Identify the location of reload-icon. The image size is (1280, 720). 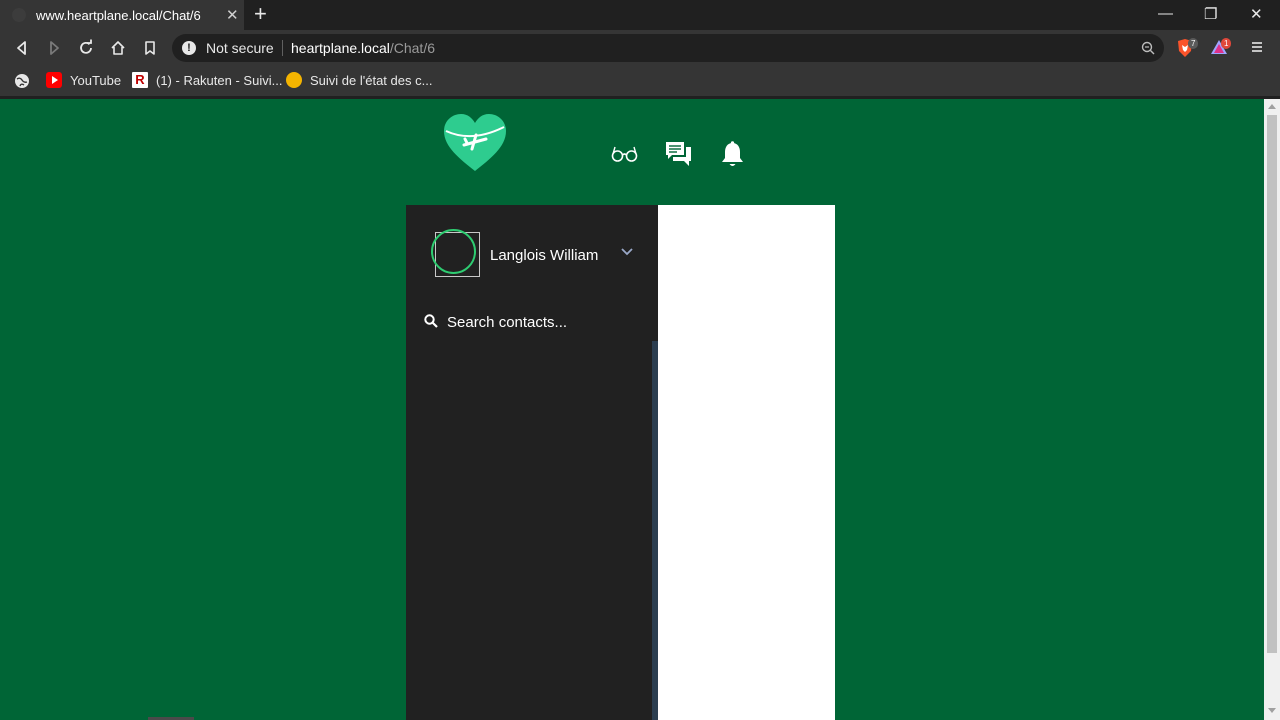
(86, 48).